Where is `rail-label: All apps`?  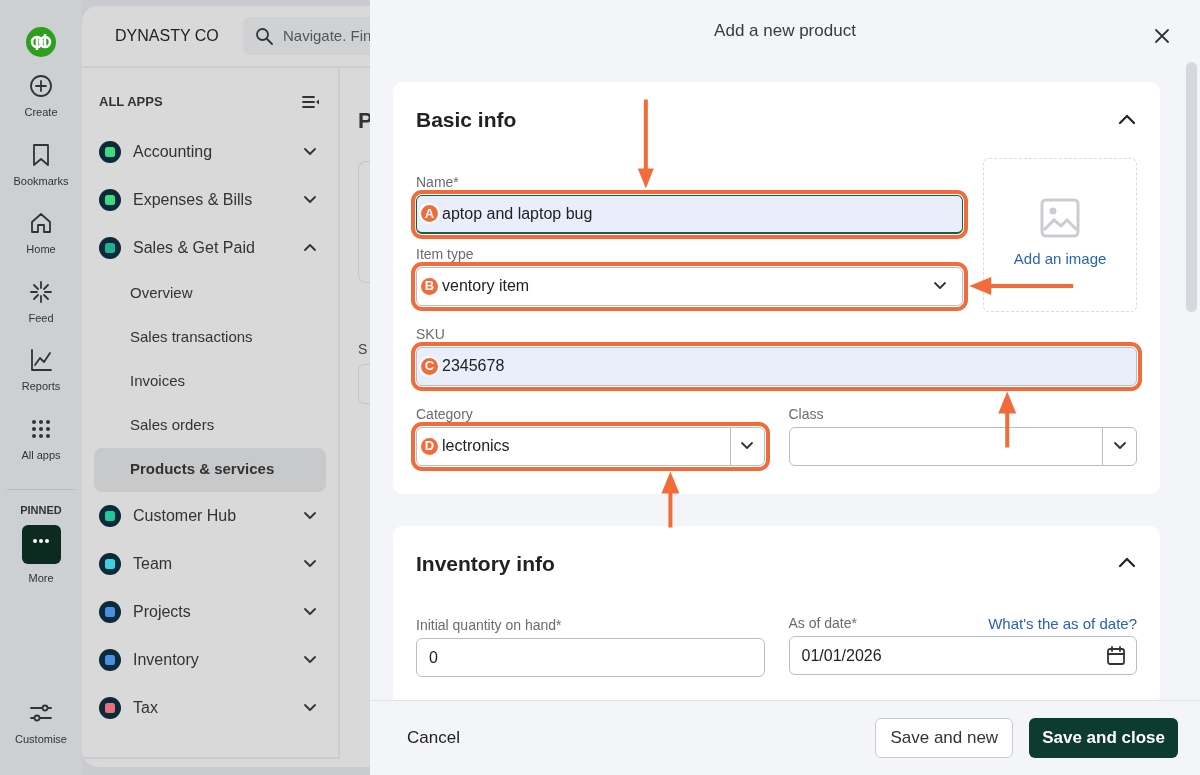 rail-label: All apps is located at coordinates (41, 454).